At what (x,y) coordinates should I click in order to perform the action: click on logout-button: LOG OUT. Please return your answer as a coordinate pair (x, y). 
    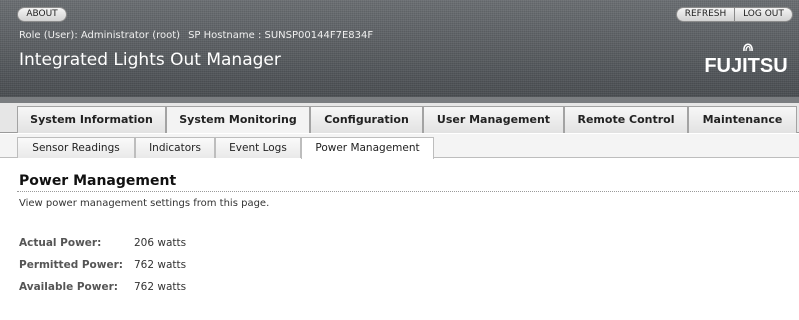
    Looking at the image, I should click on (764, 14).